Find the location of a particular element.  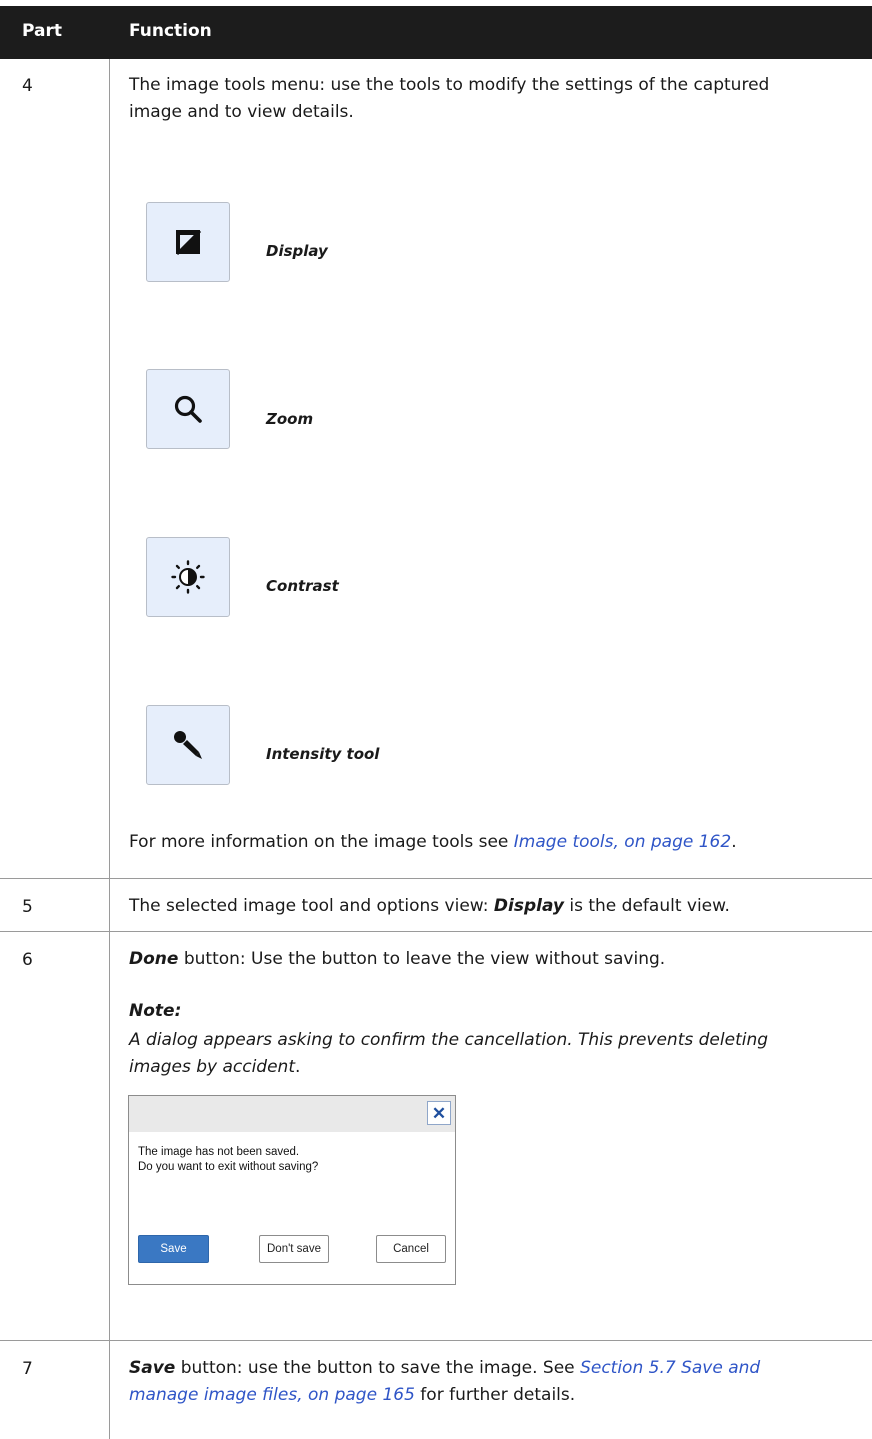

zoom-tool-button is located at coordinates (188, 409).